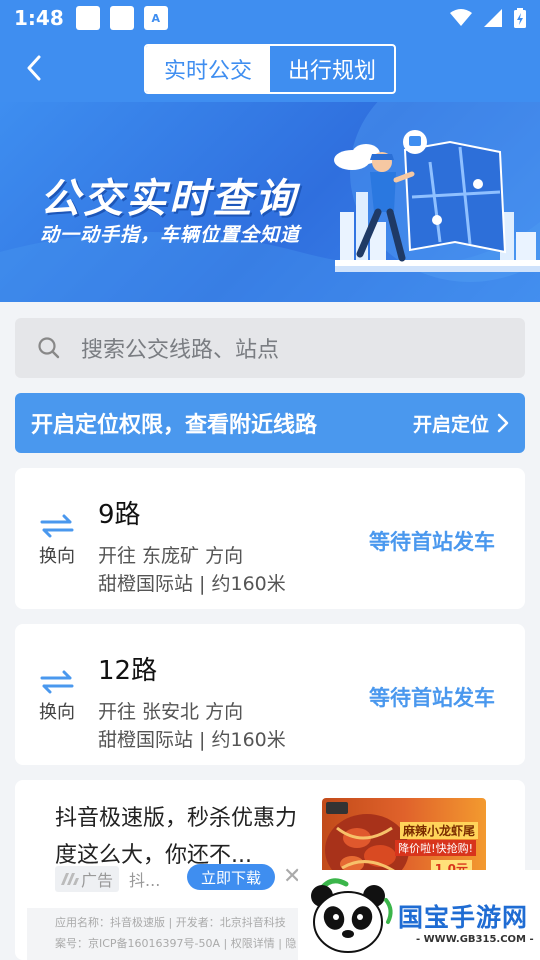 Image resolution: width=540 pixels, height=960 pixels. What do you see at coordinates (208, 69) in the screenshot?
I see `tab-realtime-bus: 实时公交` at bounding box center [208, 69].